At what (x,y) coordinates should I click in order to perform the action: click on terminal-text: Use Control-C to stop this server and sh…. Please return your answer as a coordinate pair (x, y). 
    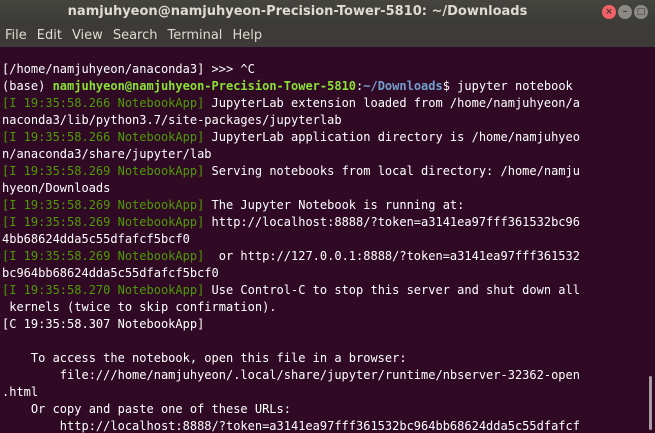
    Looking at the image, I should click on (392, 290).